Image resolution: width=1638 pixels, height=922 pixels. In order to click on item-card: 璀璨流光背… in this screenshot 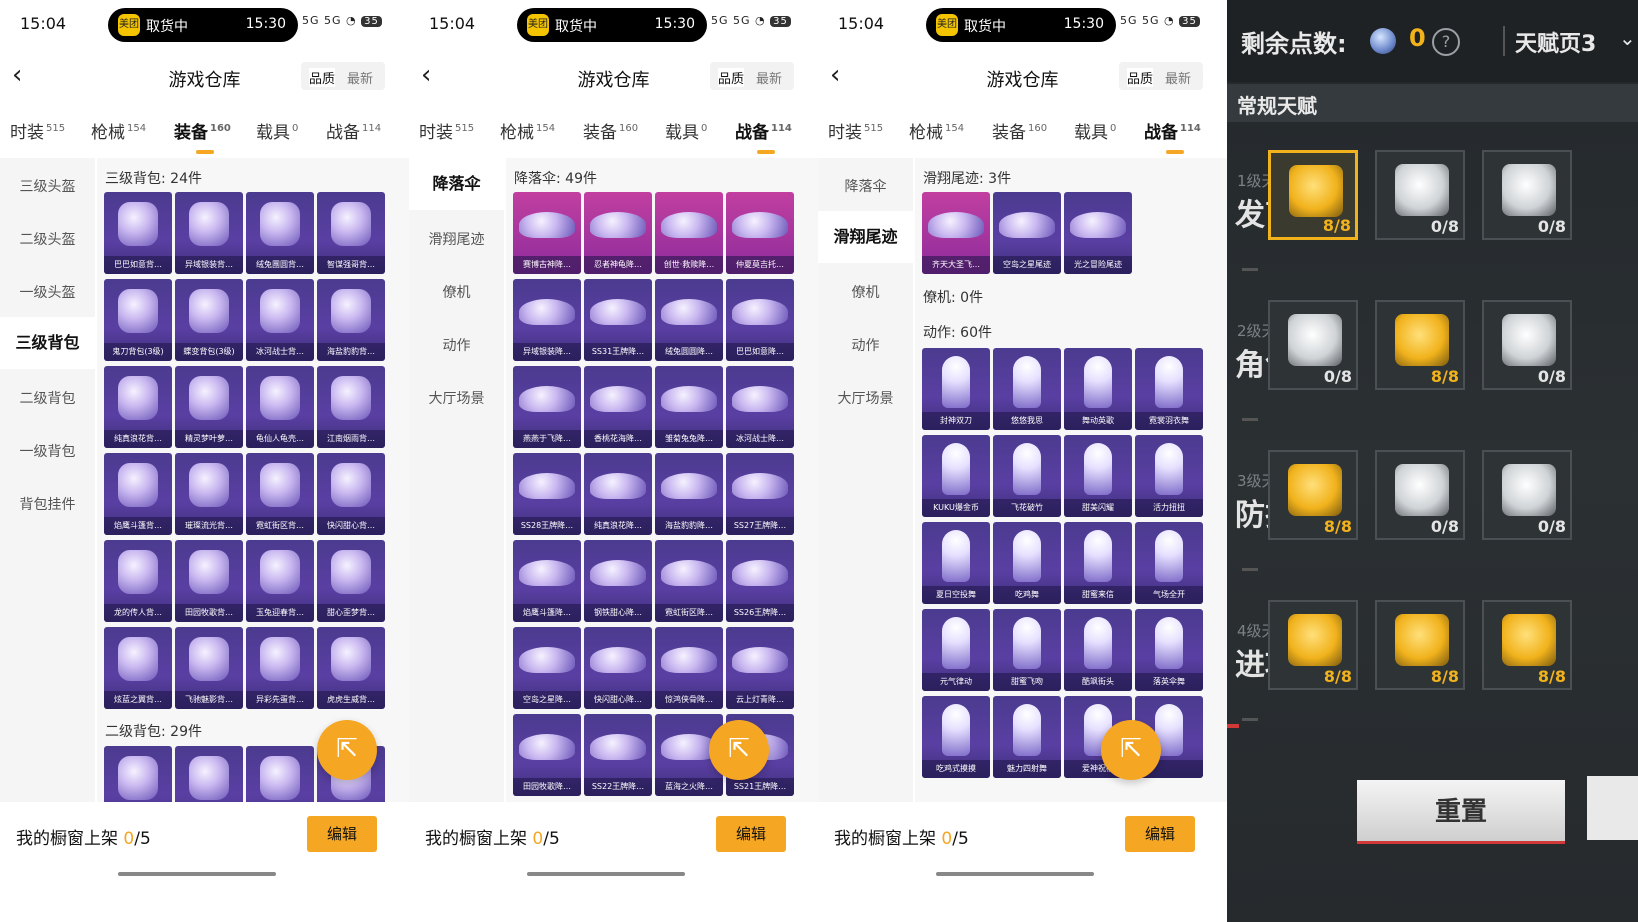, I will do `click(209, 494)`.